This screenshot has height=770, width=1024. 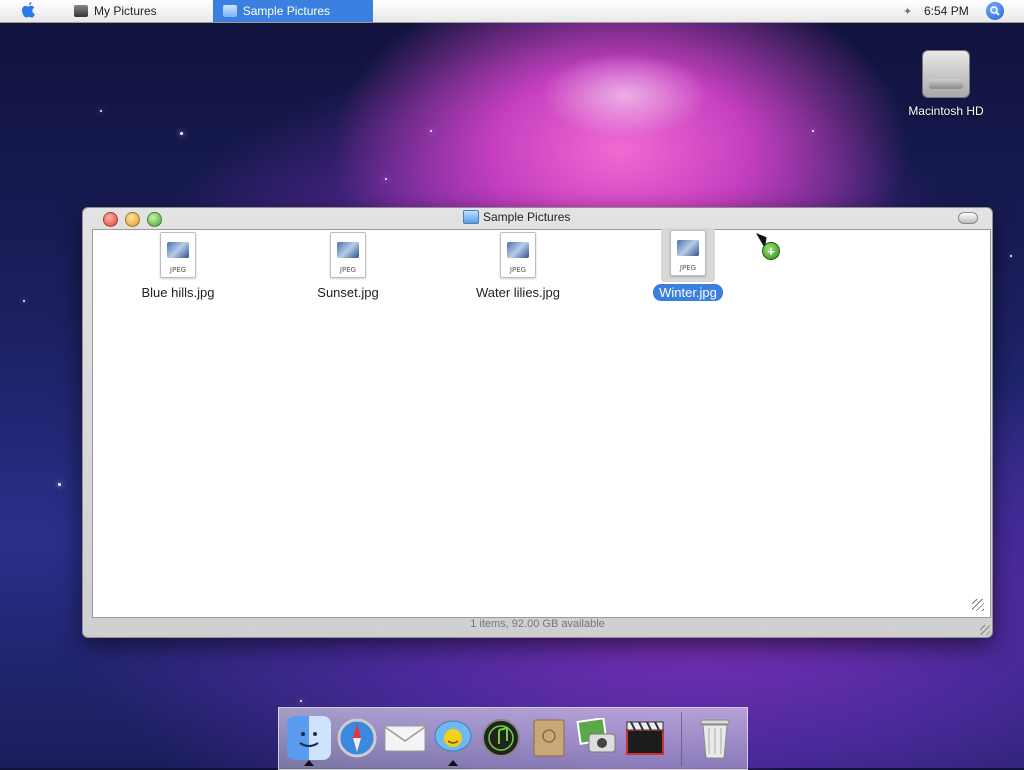 I want to click on music-icon, so click(x=501, y=738).